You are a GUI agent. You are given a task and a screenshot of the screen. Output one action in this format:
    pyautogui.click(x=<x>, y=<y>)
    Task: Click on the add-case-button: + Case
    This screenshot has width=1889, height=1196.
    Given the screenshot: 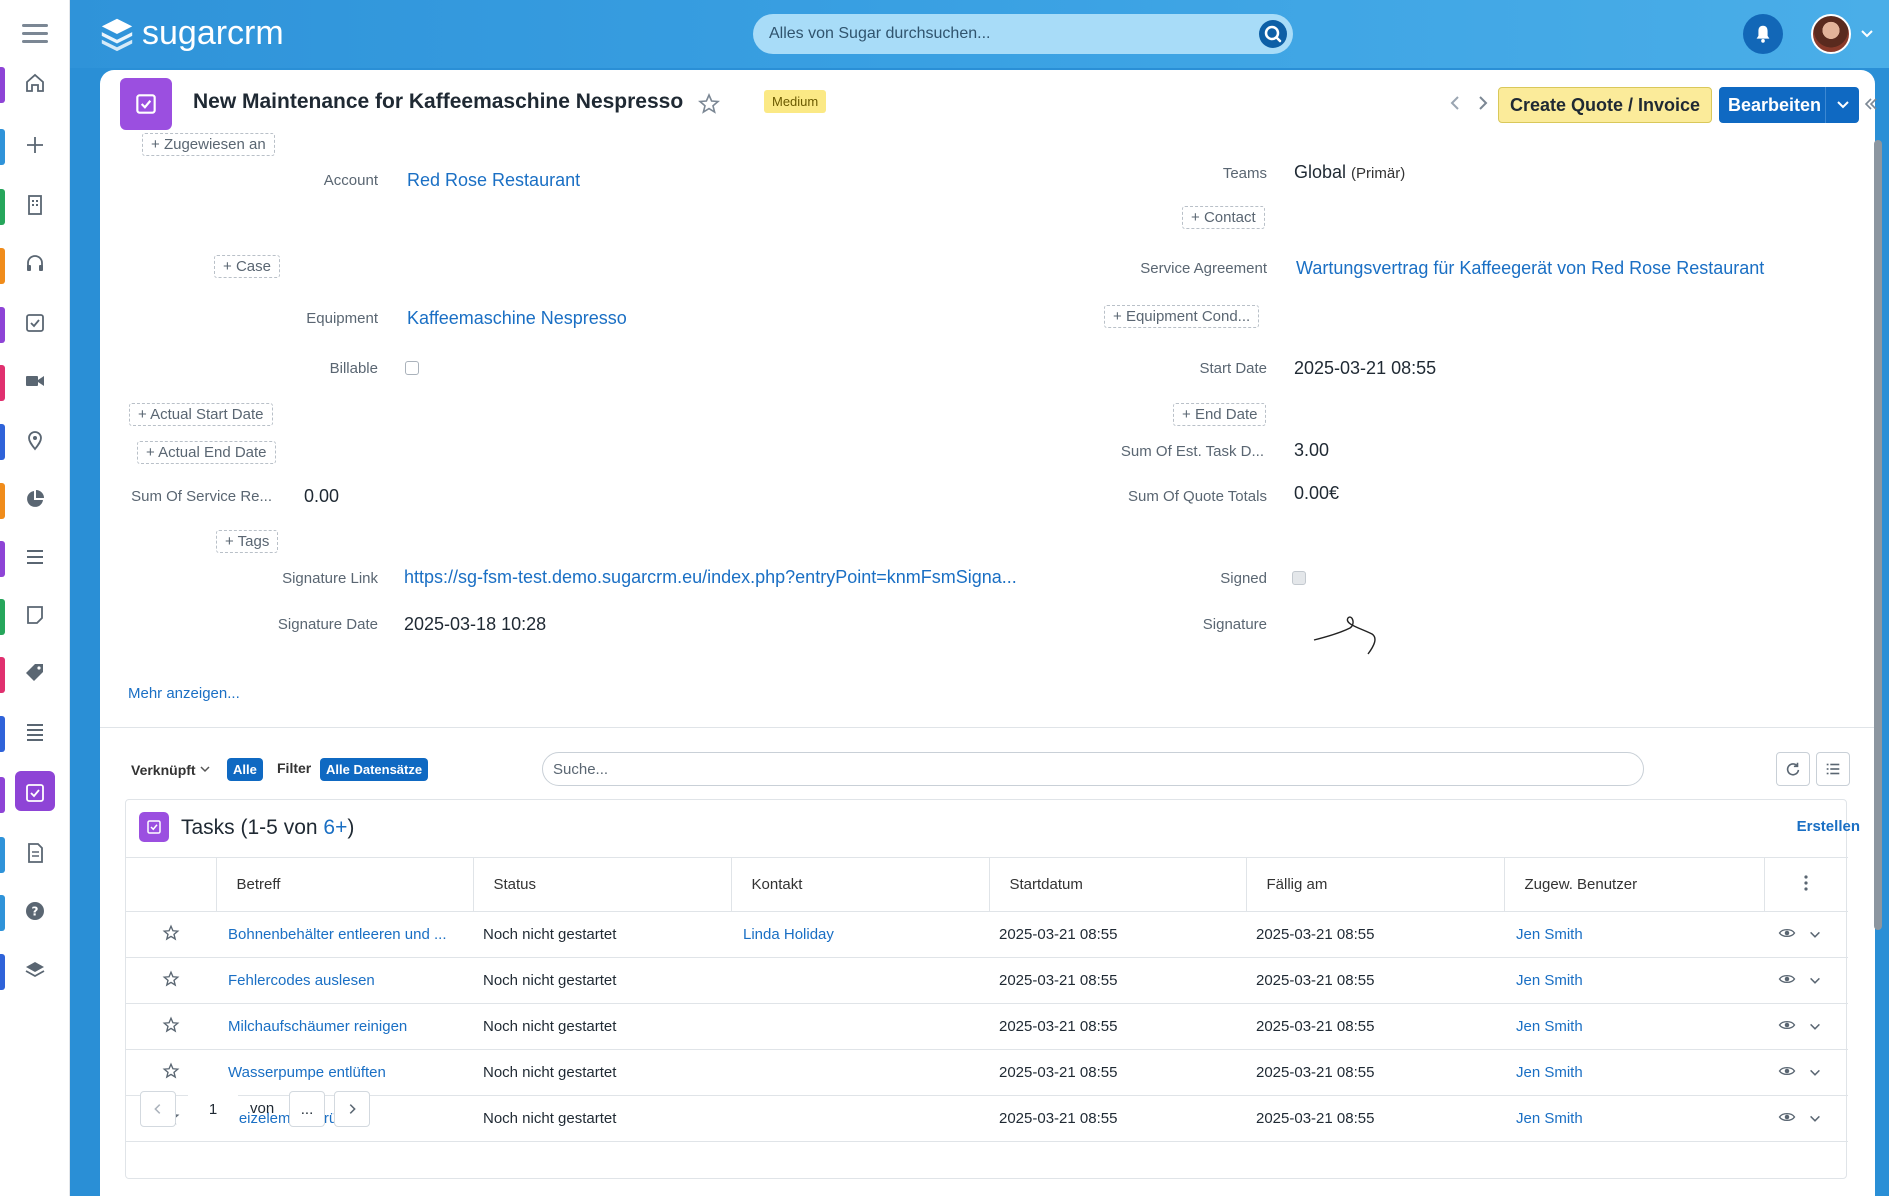 What is the action you would take?
    pyautogui.click(x=247, y=266)
    